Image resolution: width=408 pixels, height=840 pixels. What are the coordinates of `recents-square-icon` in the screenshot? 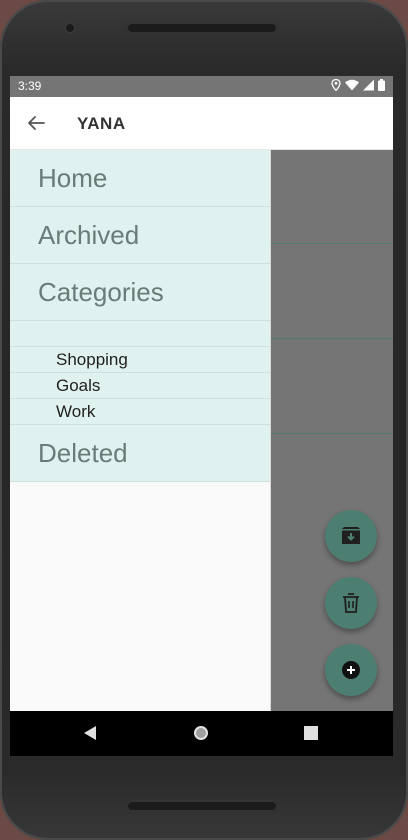 It's located at (311, 733).